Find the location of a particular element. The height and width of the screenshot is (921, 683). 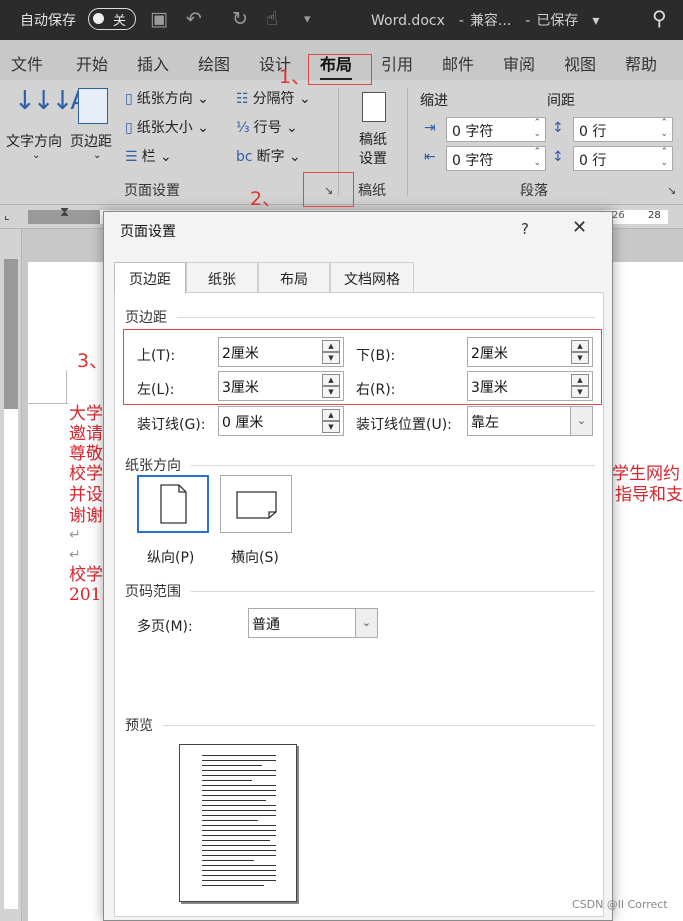

indent-right-input: 0 字符 ⌃ ⌄ is located at coordinates (496, 158).